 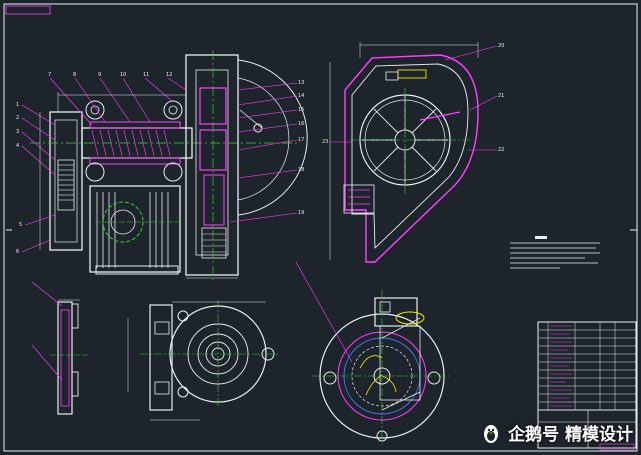 What do you see at coordinates (169, 75) in the screenshot?
I see `svg-text: 12` at bounding box center [169, 75].